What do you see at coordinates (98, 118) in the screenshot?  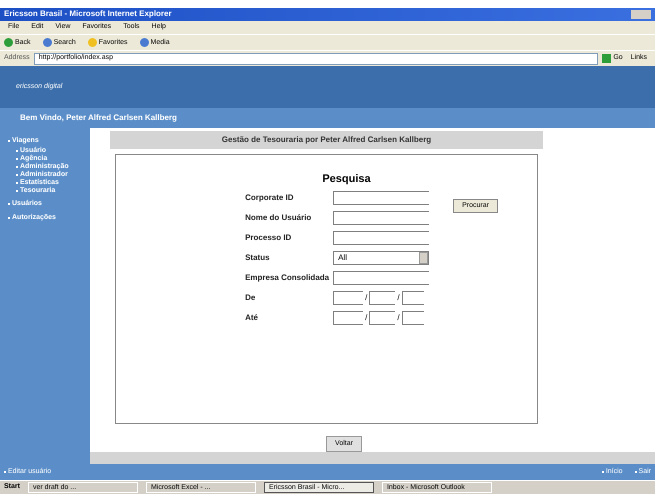 I see `welcome-text: Bem Vindo, Peter Alfred Carlsen Kallberg` at bounding box center [98, 118].